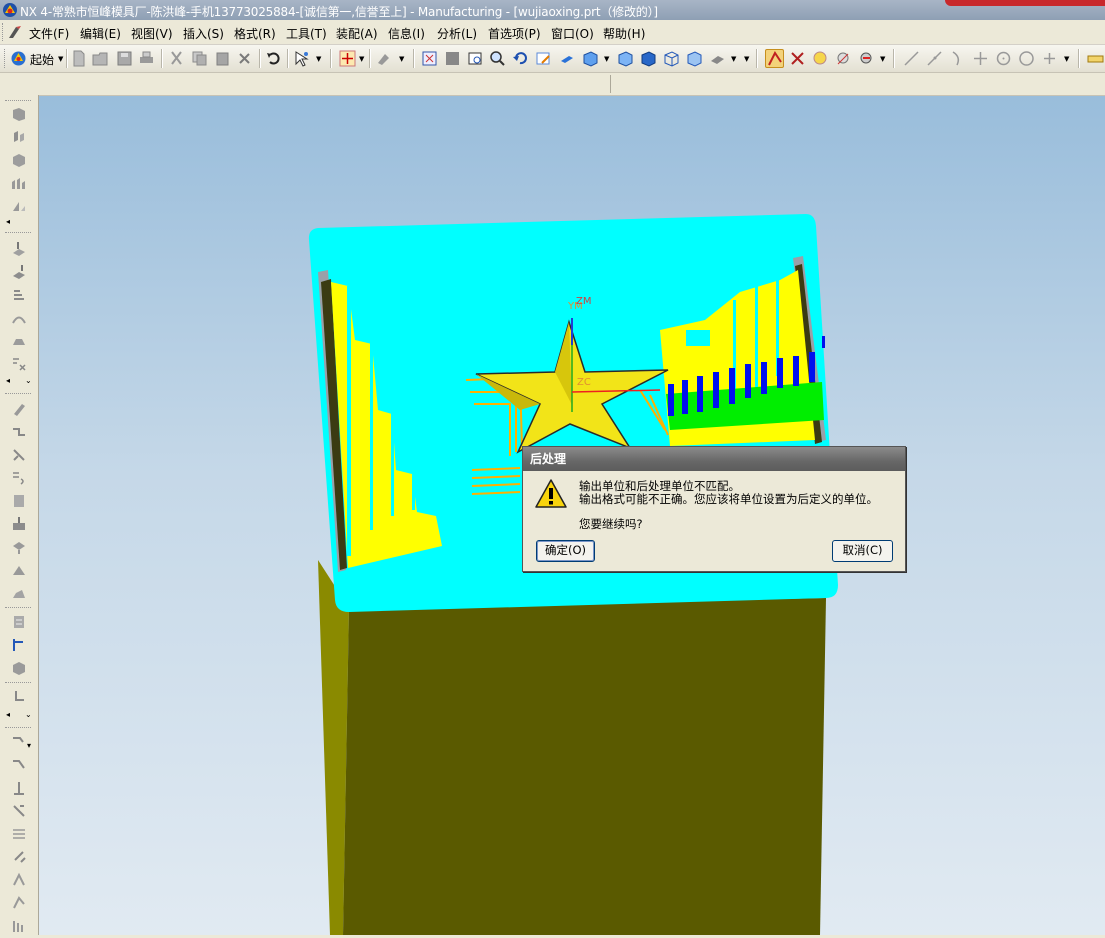 The height and width of the screenshot is (938, 1105). I want to click on menu-edit: 编辑(E), so click(100, 33).